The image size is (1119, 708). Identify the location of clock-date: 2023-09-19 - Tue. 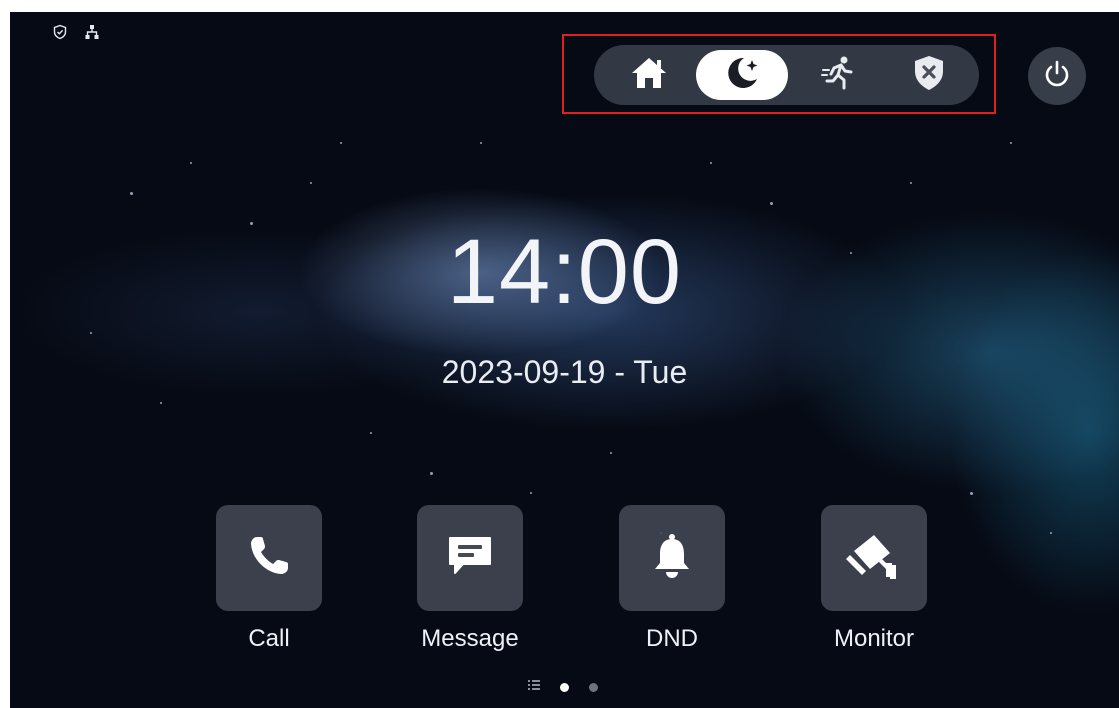
(564, 372).